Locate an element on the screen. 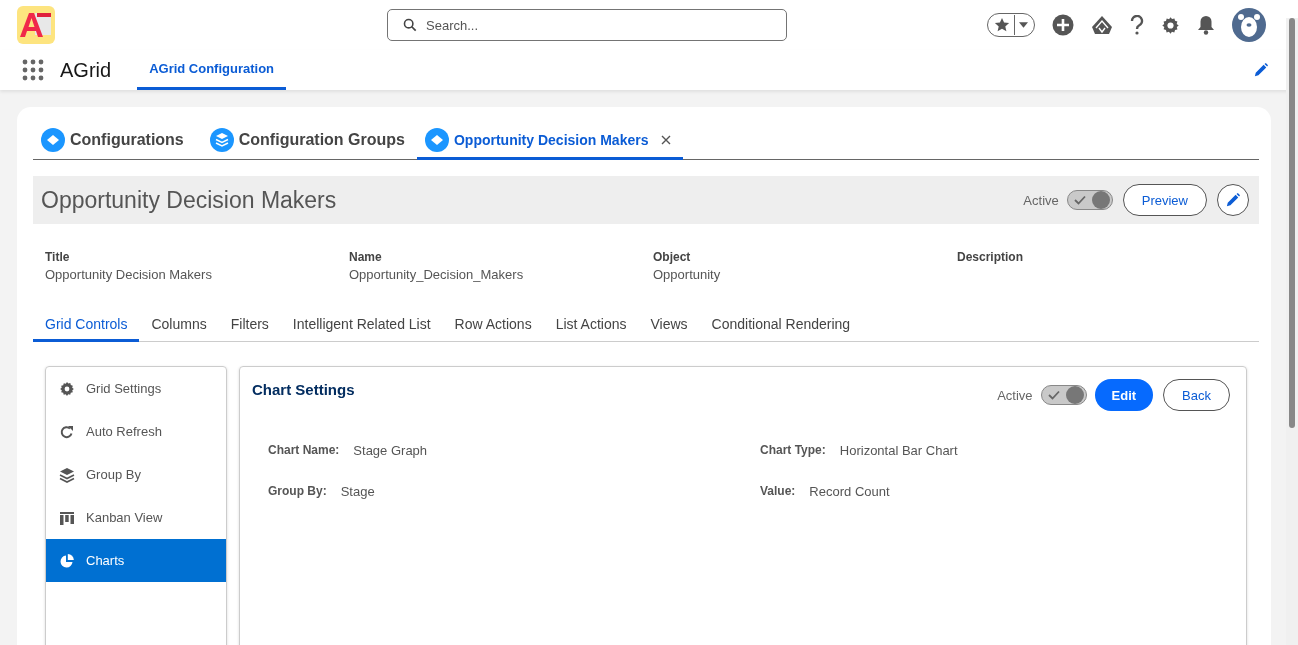 The image size is (1298, 645). sidebar-item: Grid Settings is located at coordinates (136, 388).